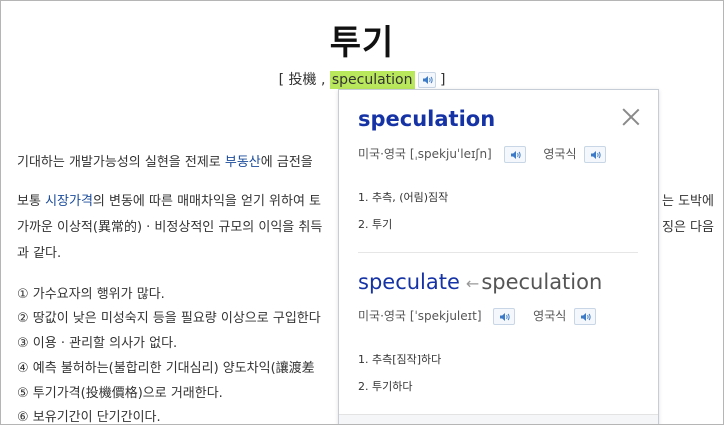 The image size is (724, 425). I want to click on meaning-item: 1. 추측[짐작]하다, so click(400, 359).